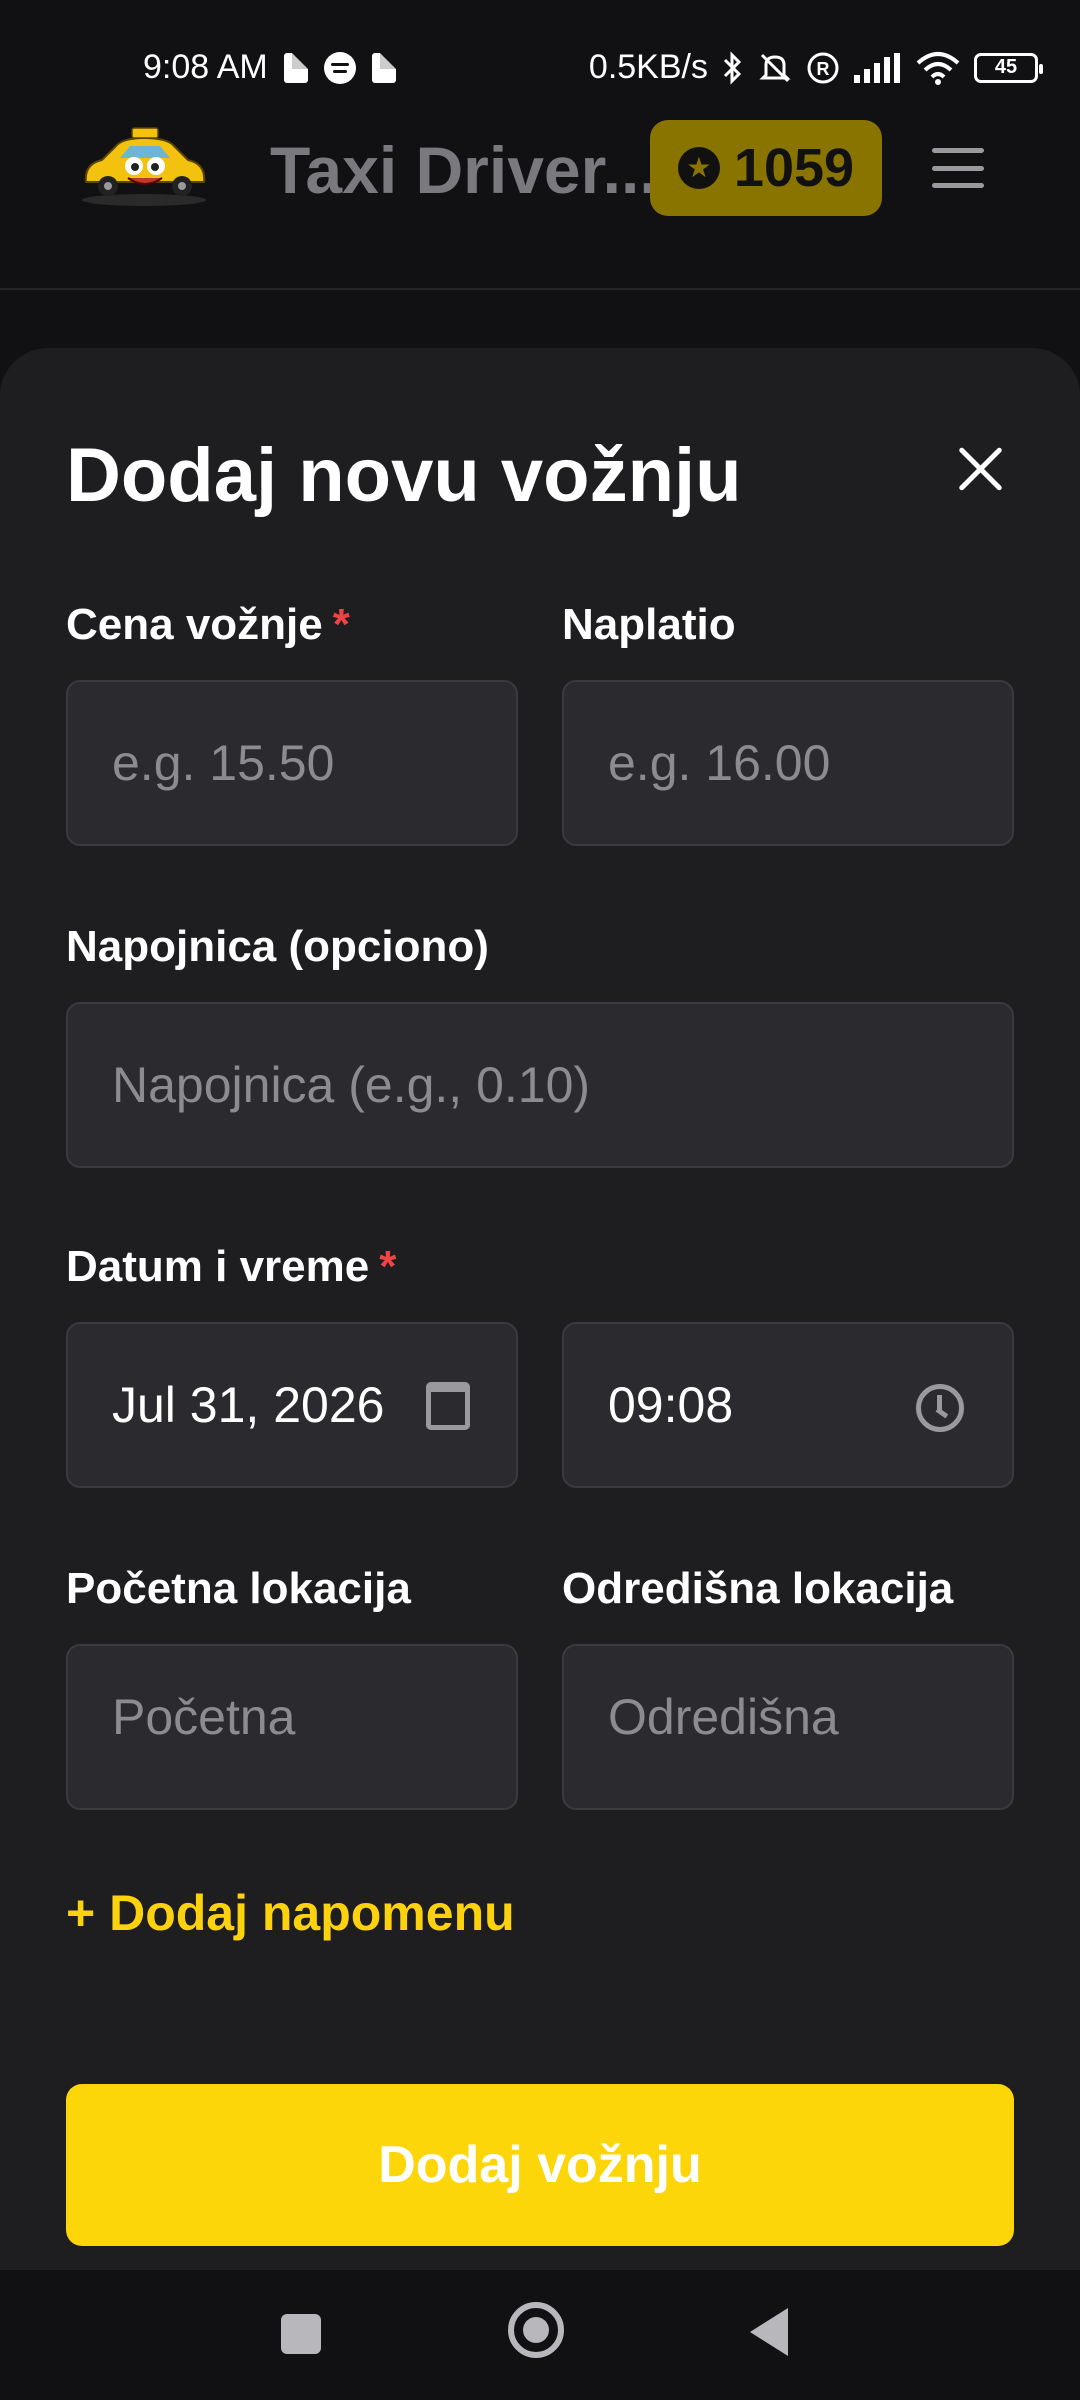  I want to click on app-header: Taxi Driver... ★ 1059, so click(540, 200).